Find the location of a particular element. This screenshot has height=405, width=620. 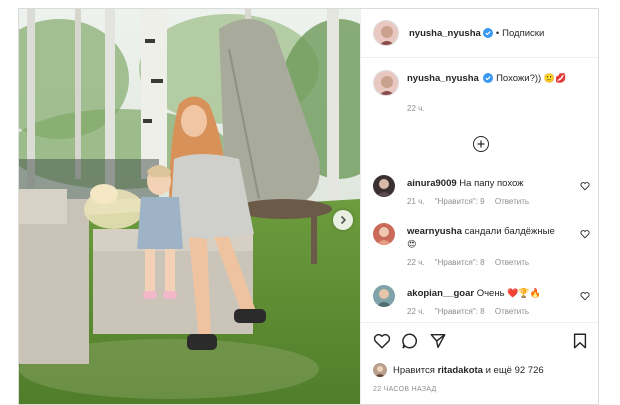

comment-text: akopian__goar Очень ❤️🏆🔥 is located at coordinates (491, 294).